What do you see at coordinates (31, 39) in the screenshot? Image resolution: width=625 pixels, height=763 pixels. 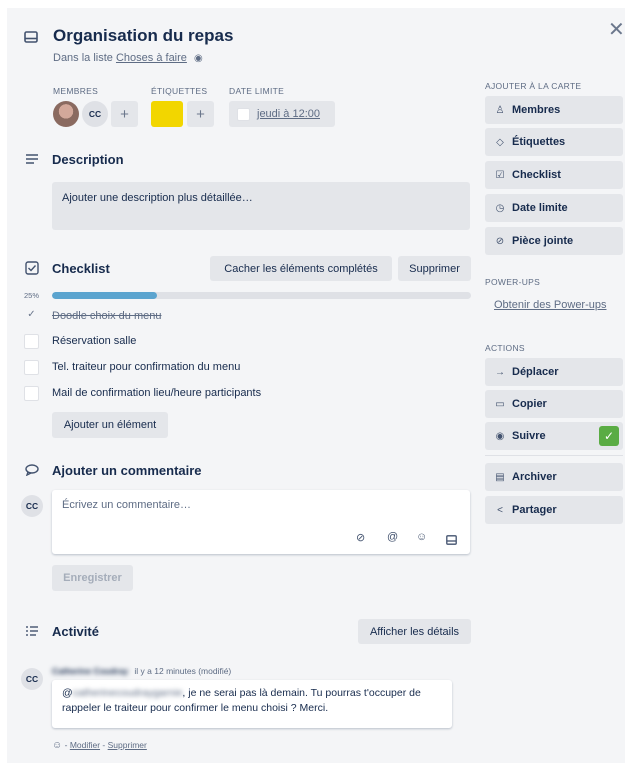 I see `card-icon` at bounding box center [31, 39].